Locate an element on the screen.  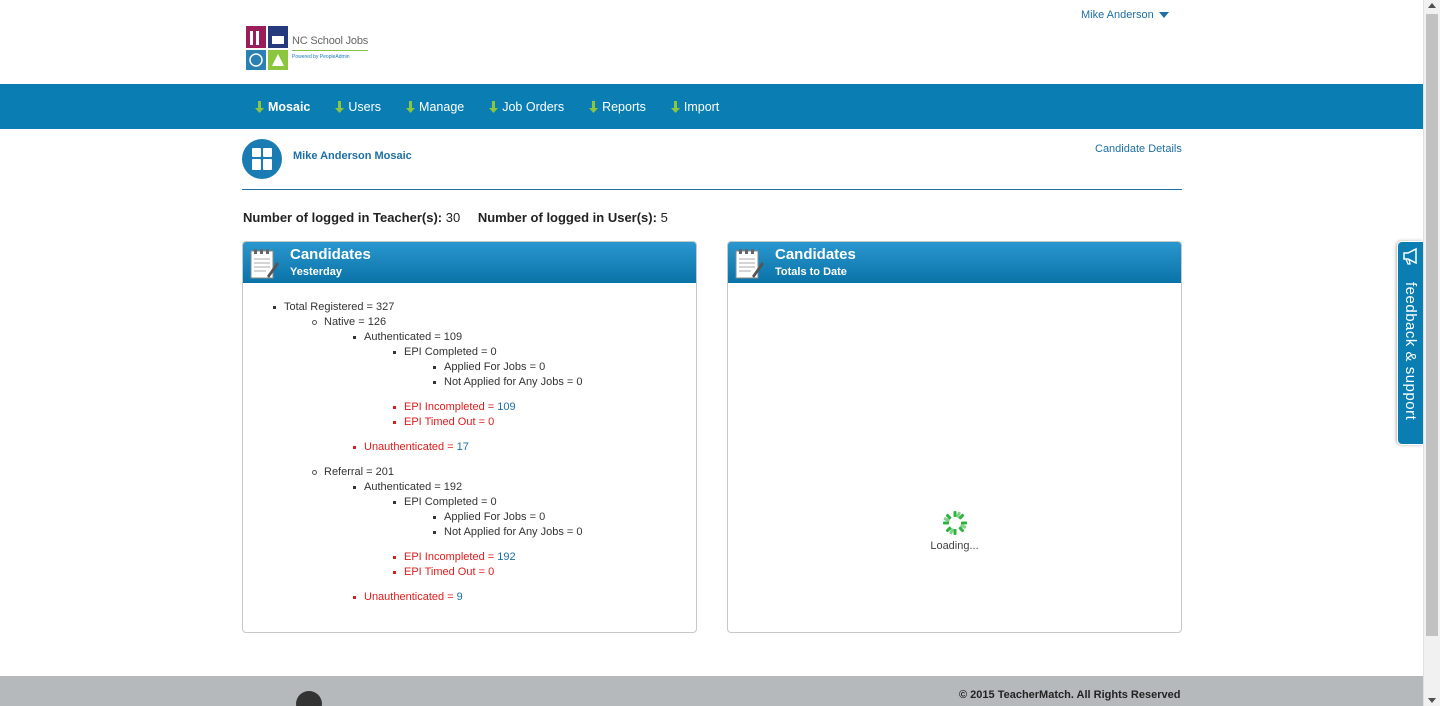
nav-item-label: Users is located at coordinates (365, 106).